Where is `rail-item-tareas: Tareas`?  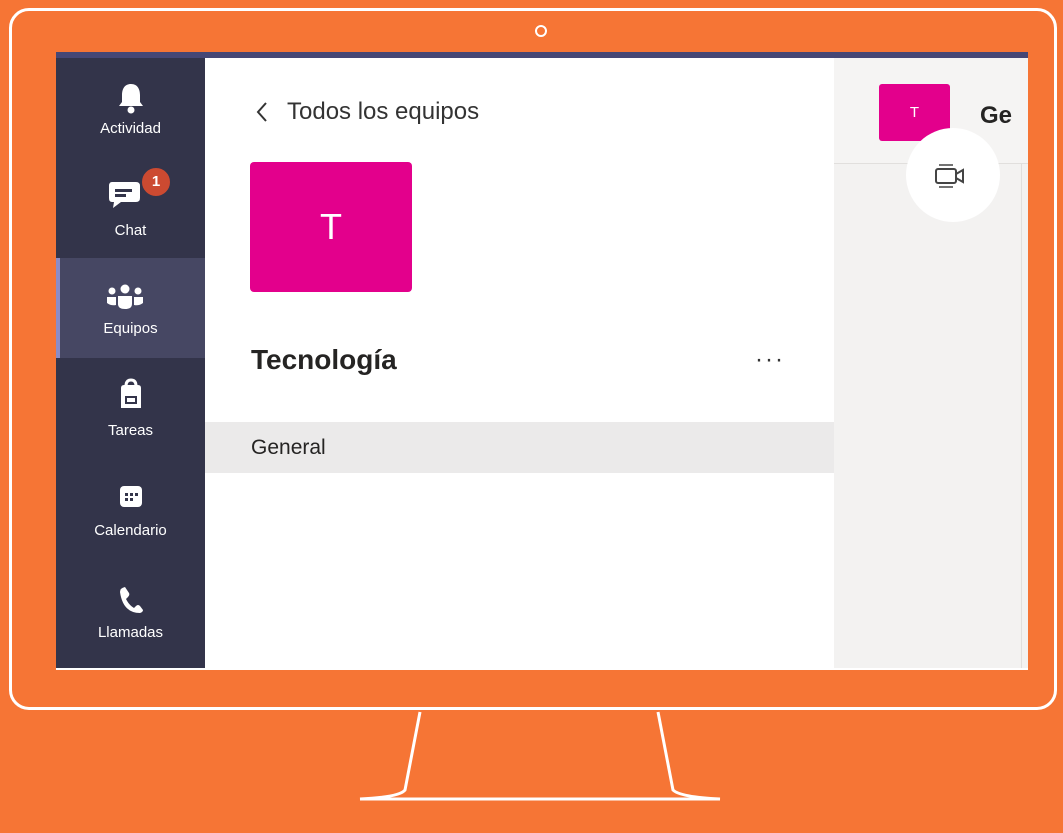 rail-item-tareas: Tareas is located at coordinates (130, 408).